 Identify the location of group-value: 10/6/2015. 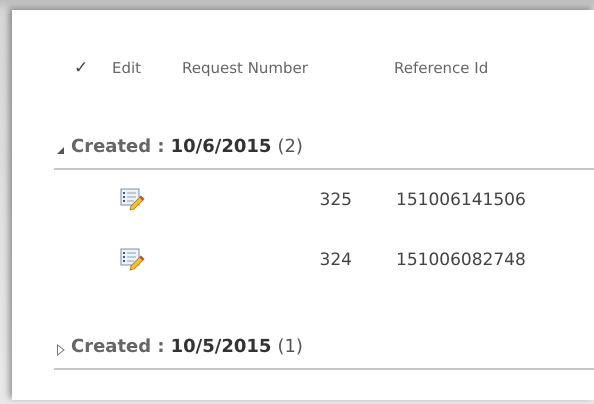
(221, 146).